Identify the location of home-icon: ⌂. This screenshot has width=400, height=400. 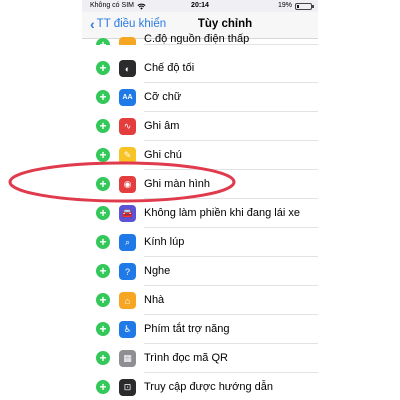
(127, 300).